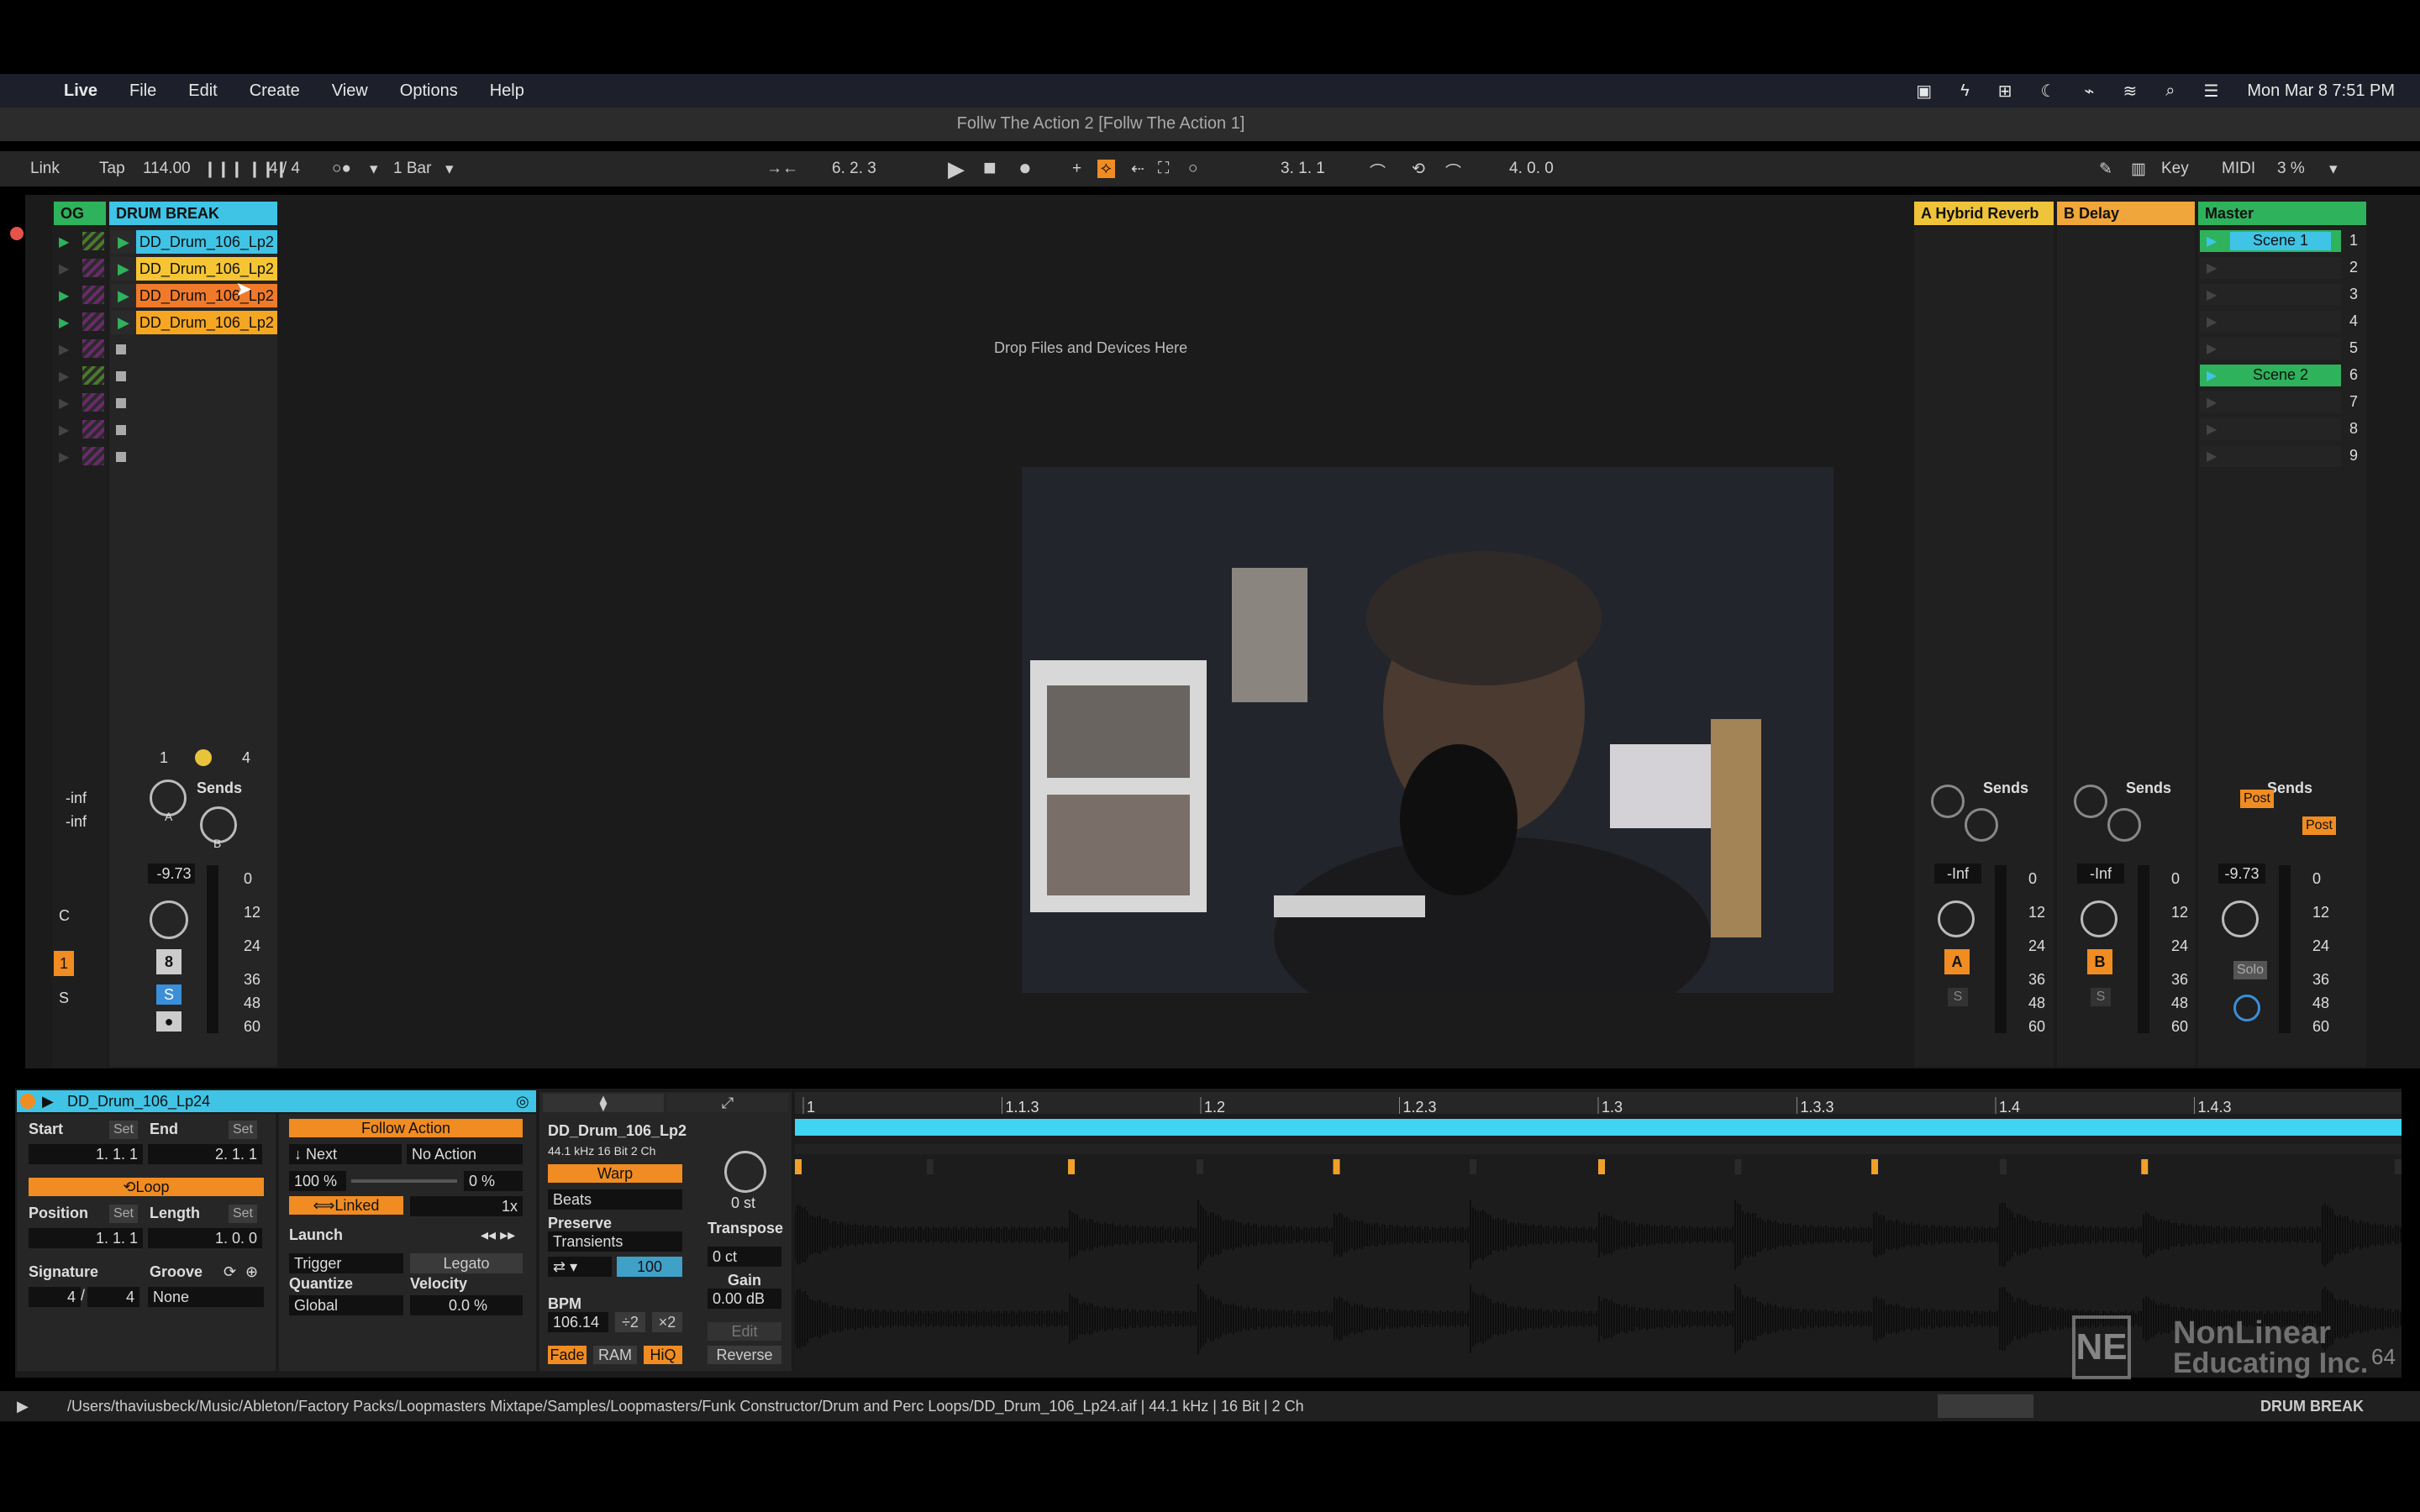 This screenshot has height=1512, width=2420. Describe the element at coordinates (2321, 91) in the screenshot. I see `menubar-clock: Mon Mar 8 7:51 PM` at that location.